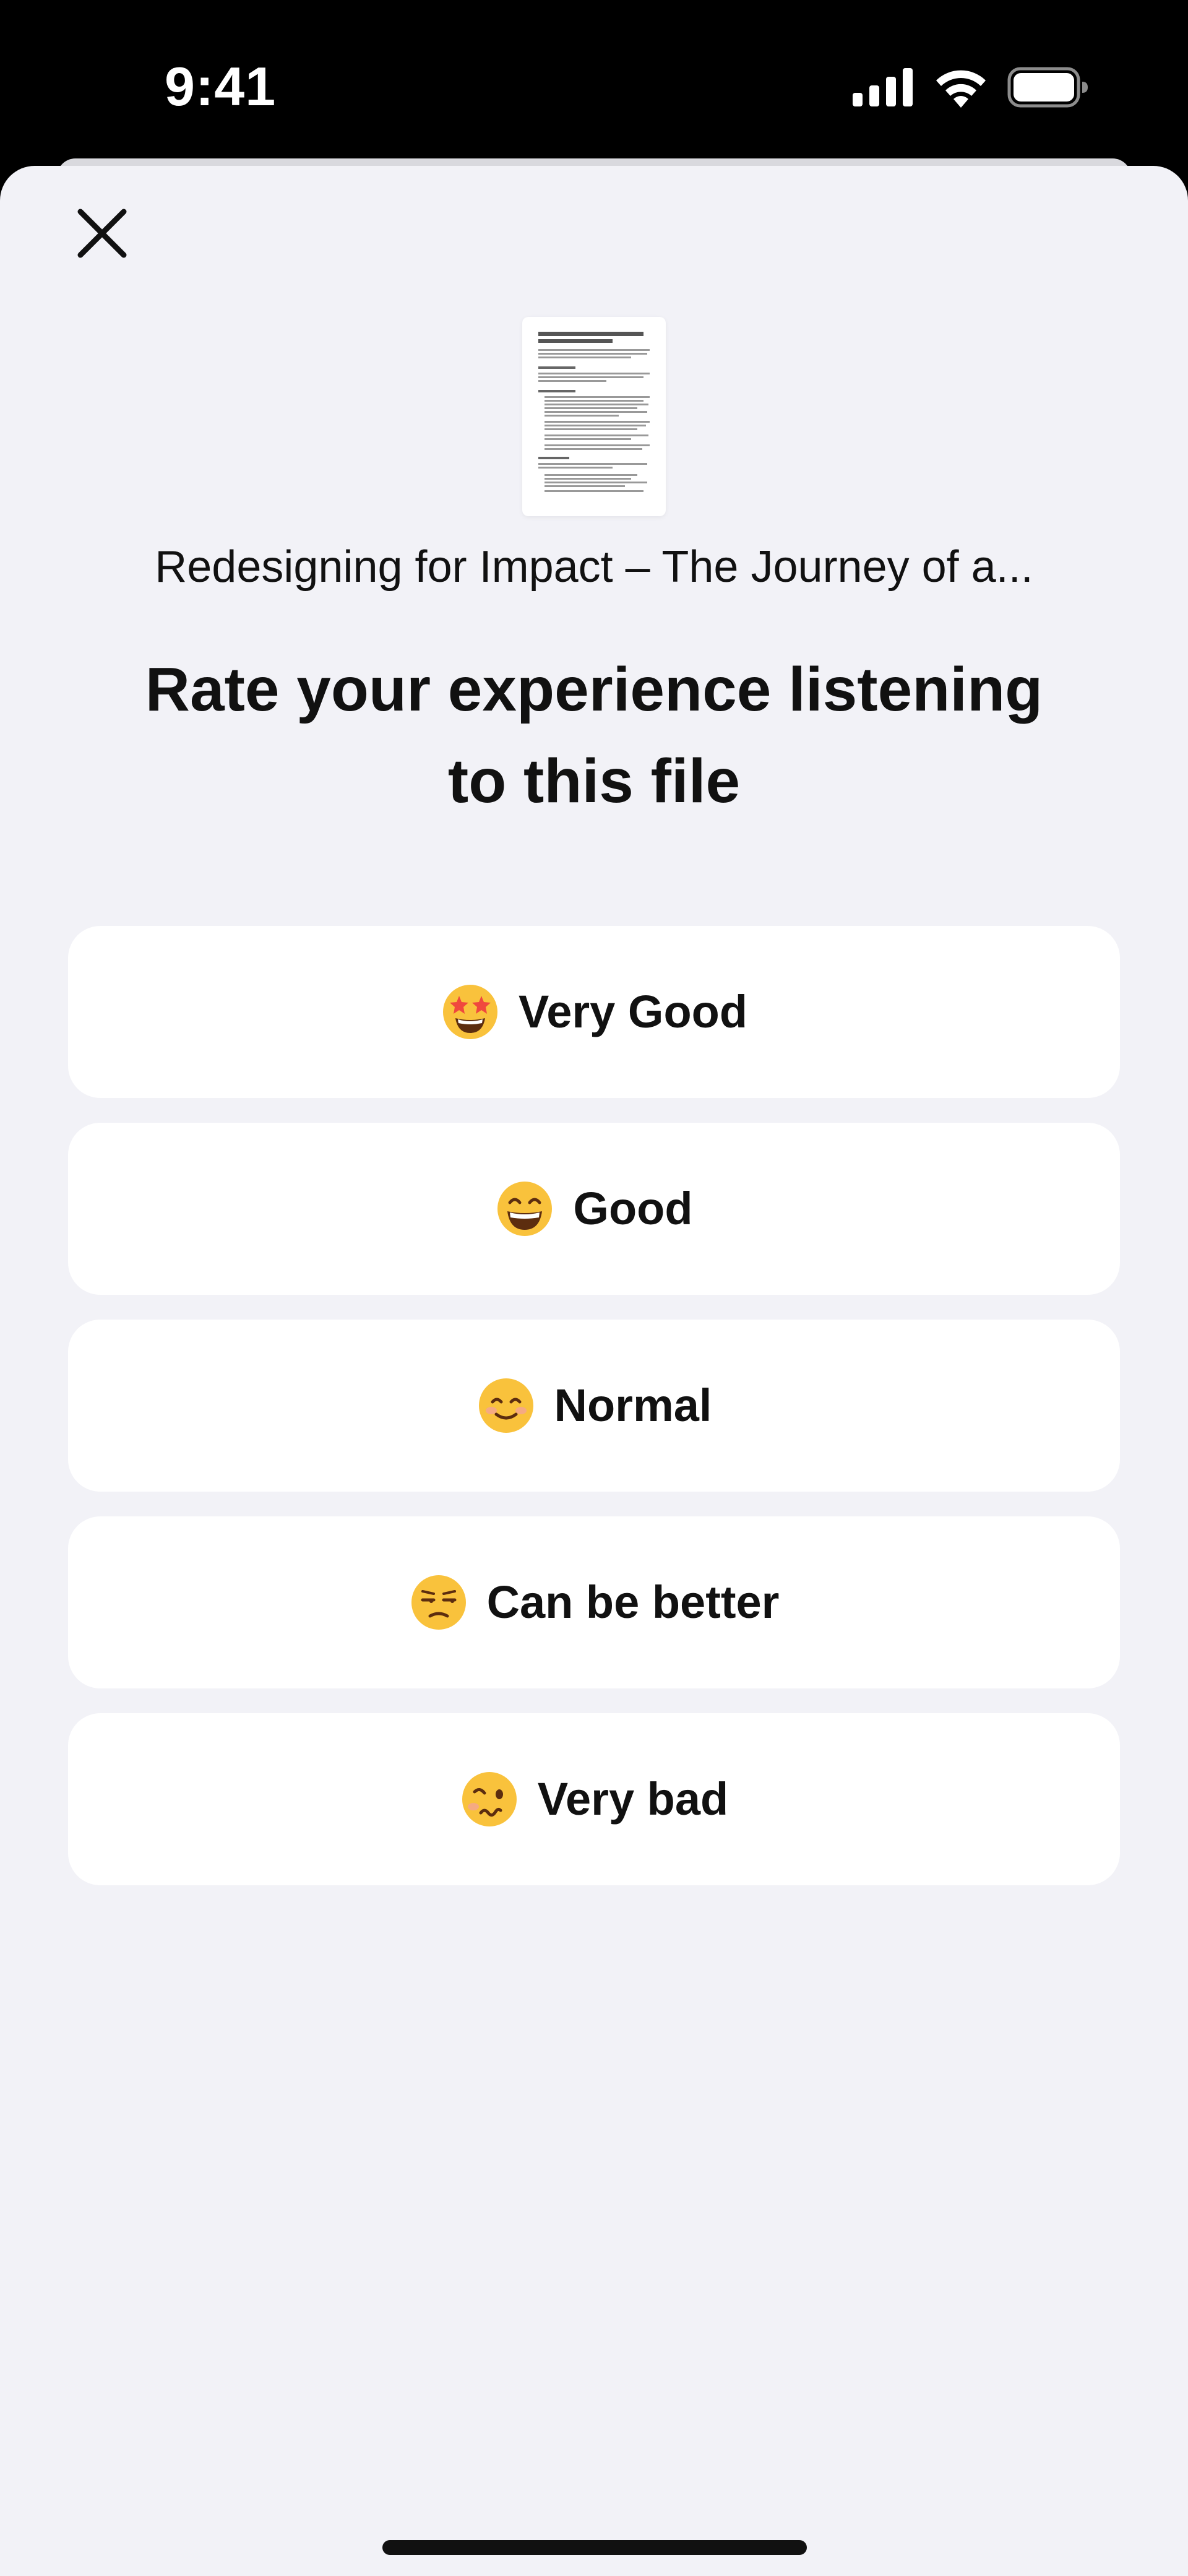  Describe the element at coordinates (633, 1602) in the screenshot. I see `rating-option-label: Can be better` at that location.